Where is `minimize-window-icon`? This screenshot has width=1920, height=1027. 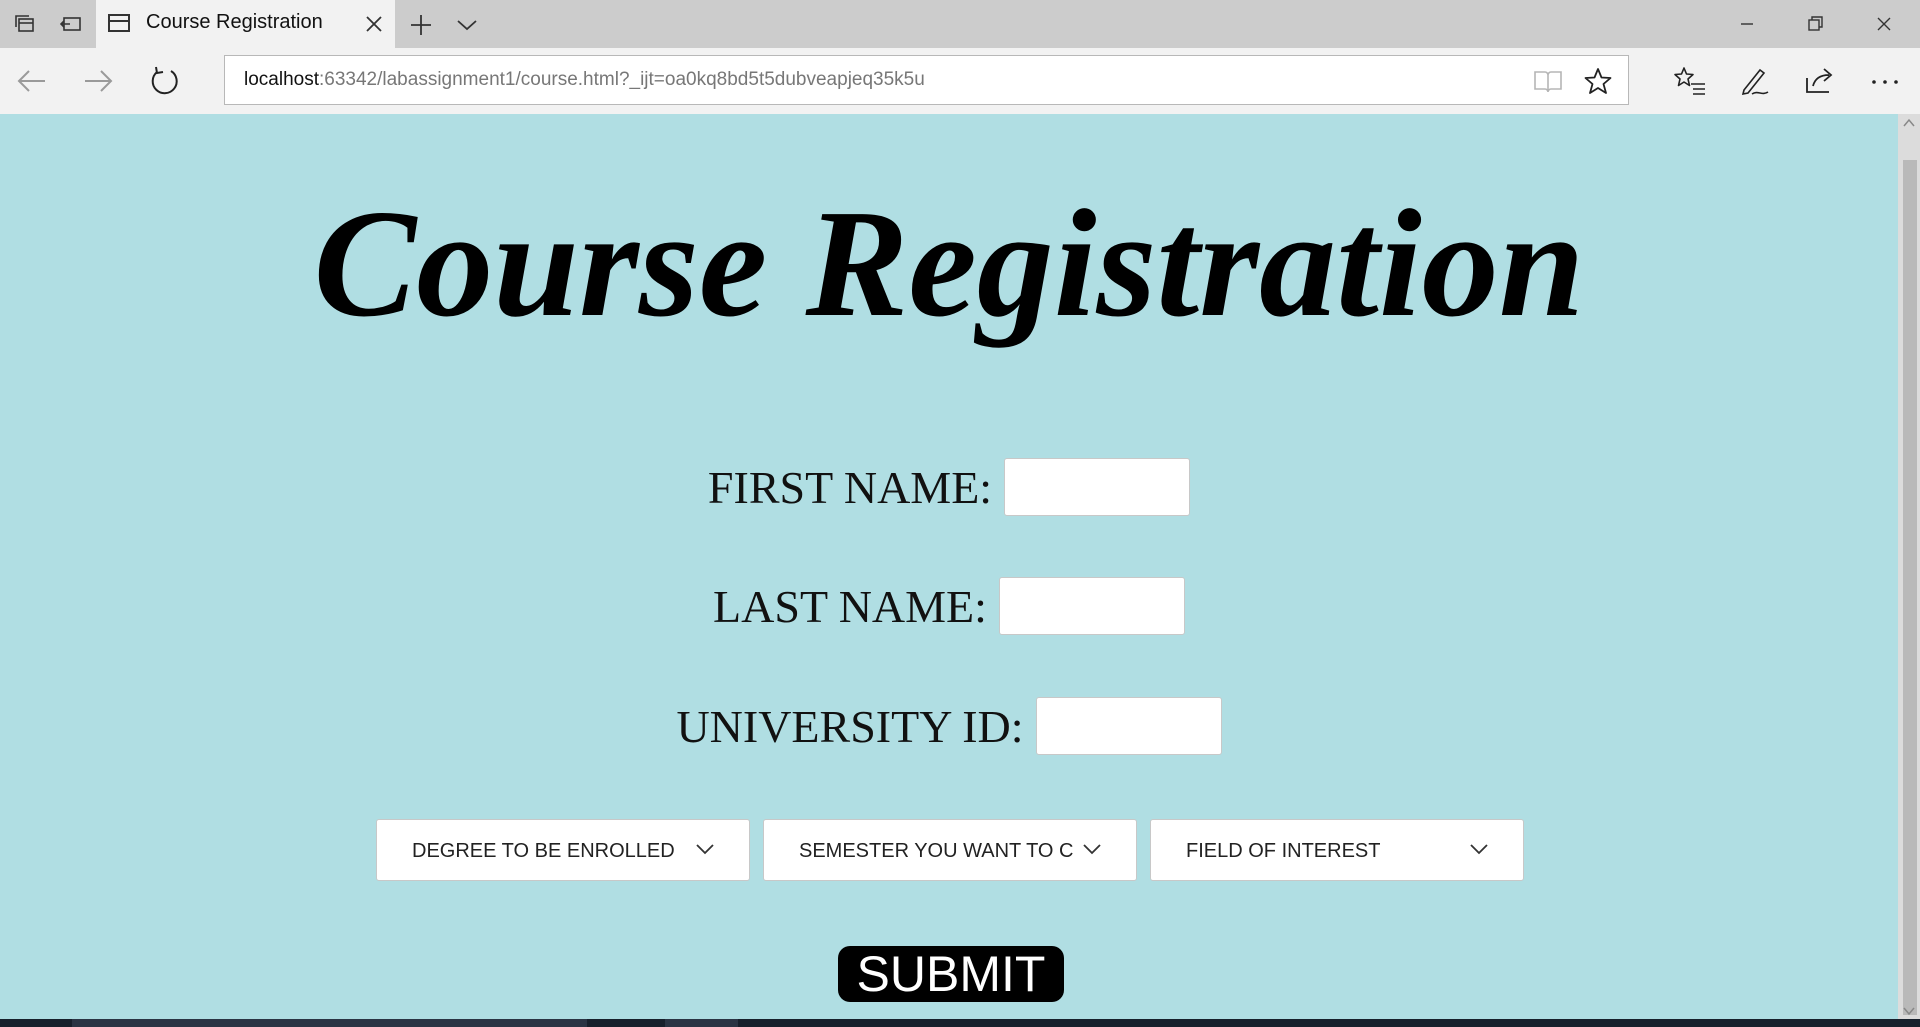
minimize-window-icon is located at coordinates (1747, 24).